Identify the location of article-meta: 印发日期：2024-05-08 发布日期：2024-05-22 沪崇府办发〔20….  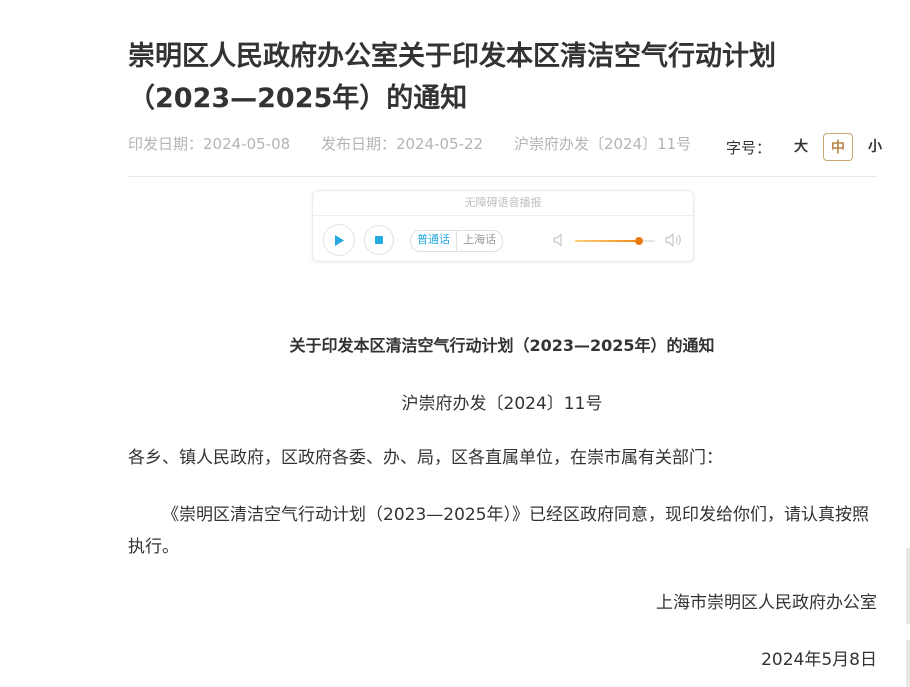
(409, 144).